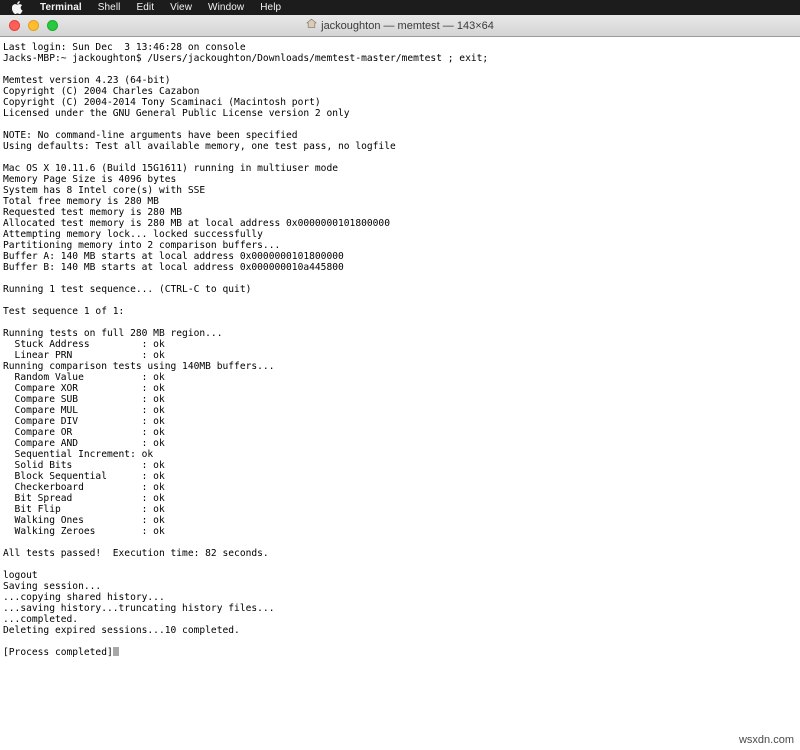 This screenshot has width=800, height=750. I want to click on menu-item-window: Window, so click(226, 7).